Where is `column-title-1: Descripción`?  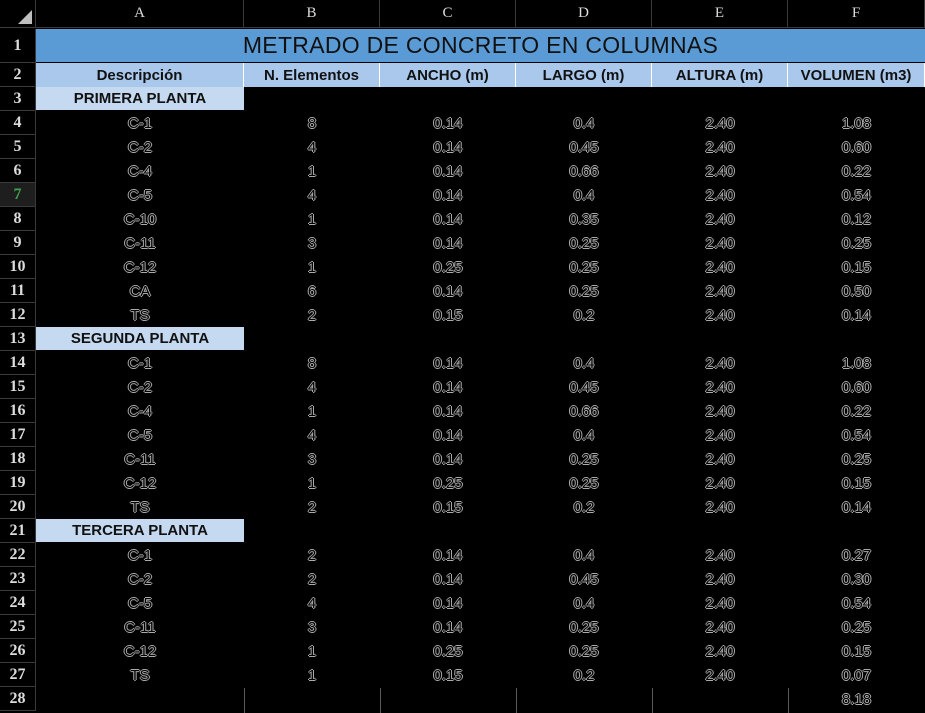
column-title-1: Descripción is located at coordinates (140, 75).